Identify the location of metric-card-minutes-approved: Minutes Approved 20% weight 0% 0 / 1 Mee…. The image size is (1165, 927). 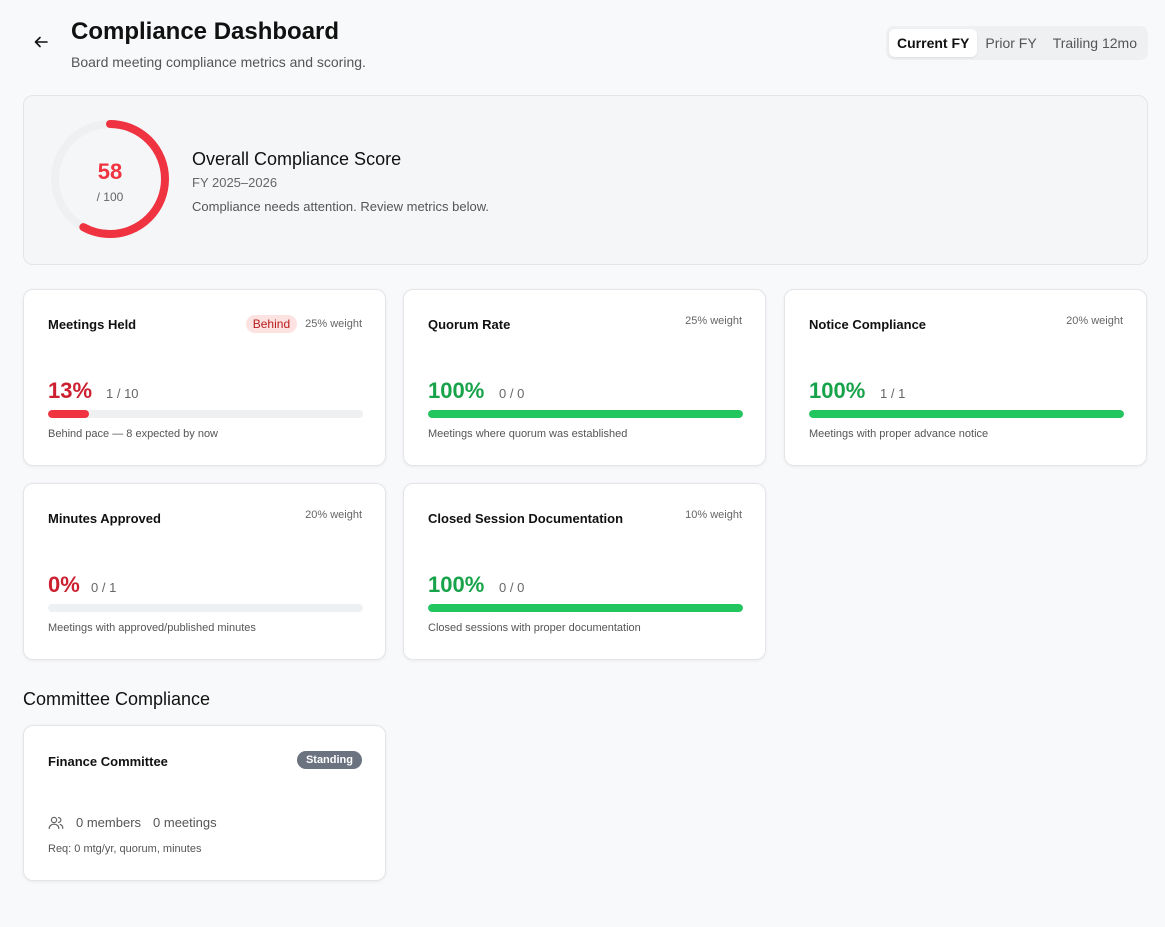
(204, 571).